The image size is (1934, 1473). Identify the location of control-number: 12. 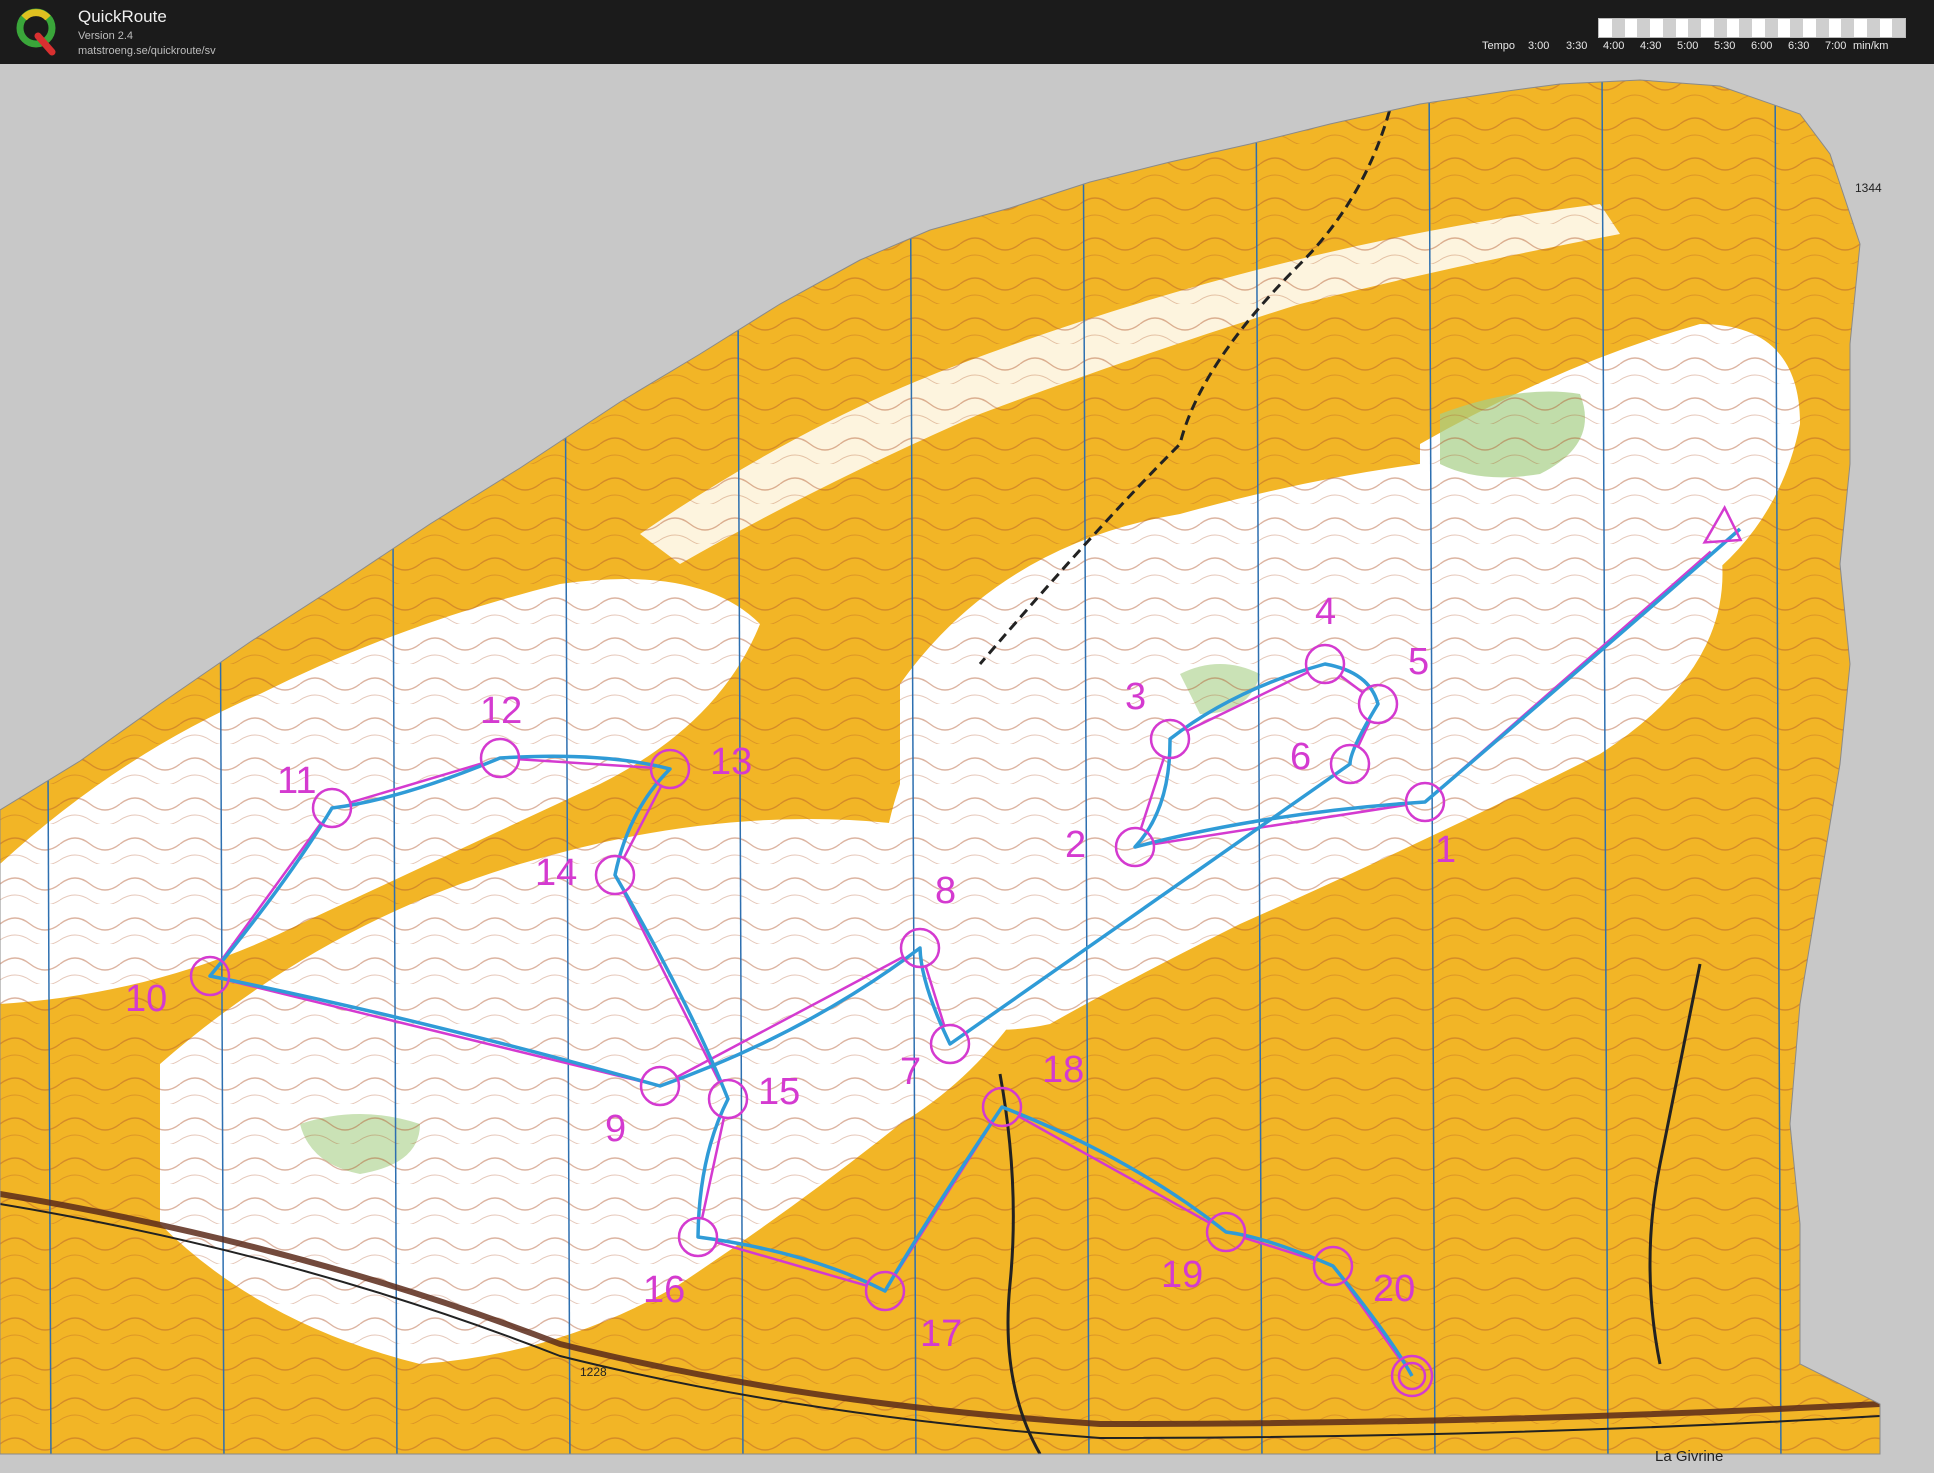
(501, 711).